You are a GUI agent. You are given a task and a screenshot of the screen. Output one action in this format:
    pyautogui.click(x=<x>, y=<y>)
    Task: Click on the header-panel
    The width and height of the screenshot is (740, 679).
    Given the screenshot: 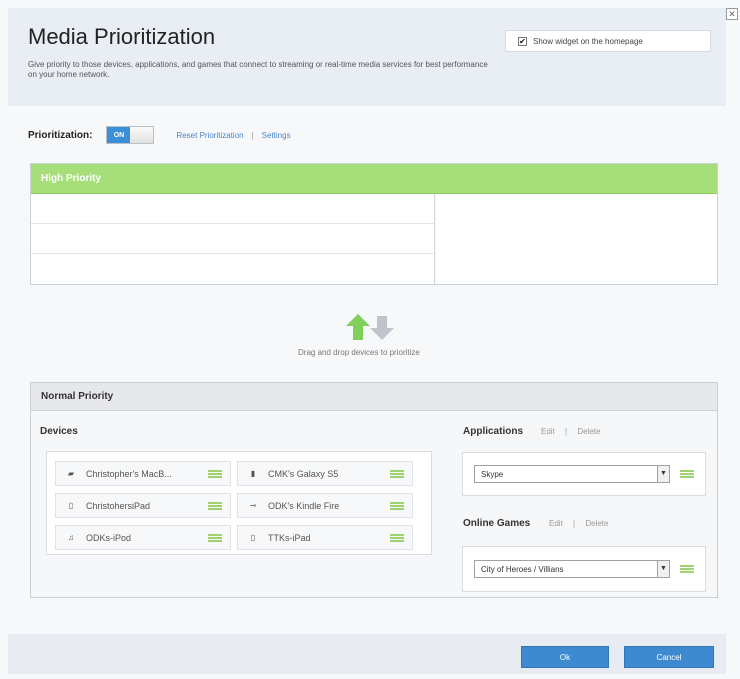 What is the action you would take?
    pyautogui.click(x=367, y=57)
    